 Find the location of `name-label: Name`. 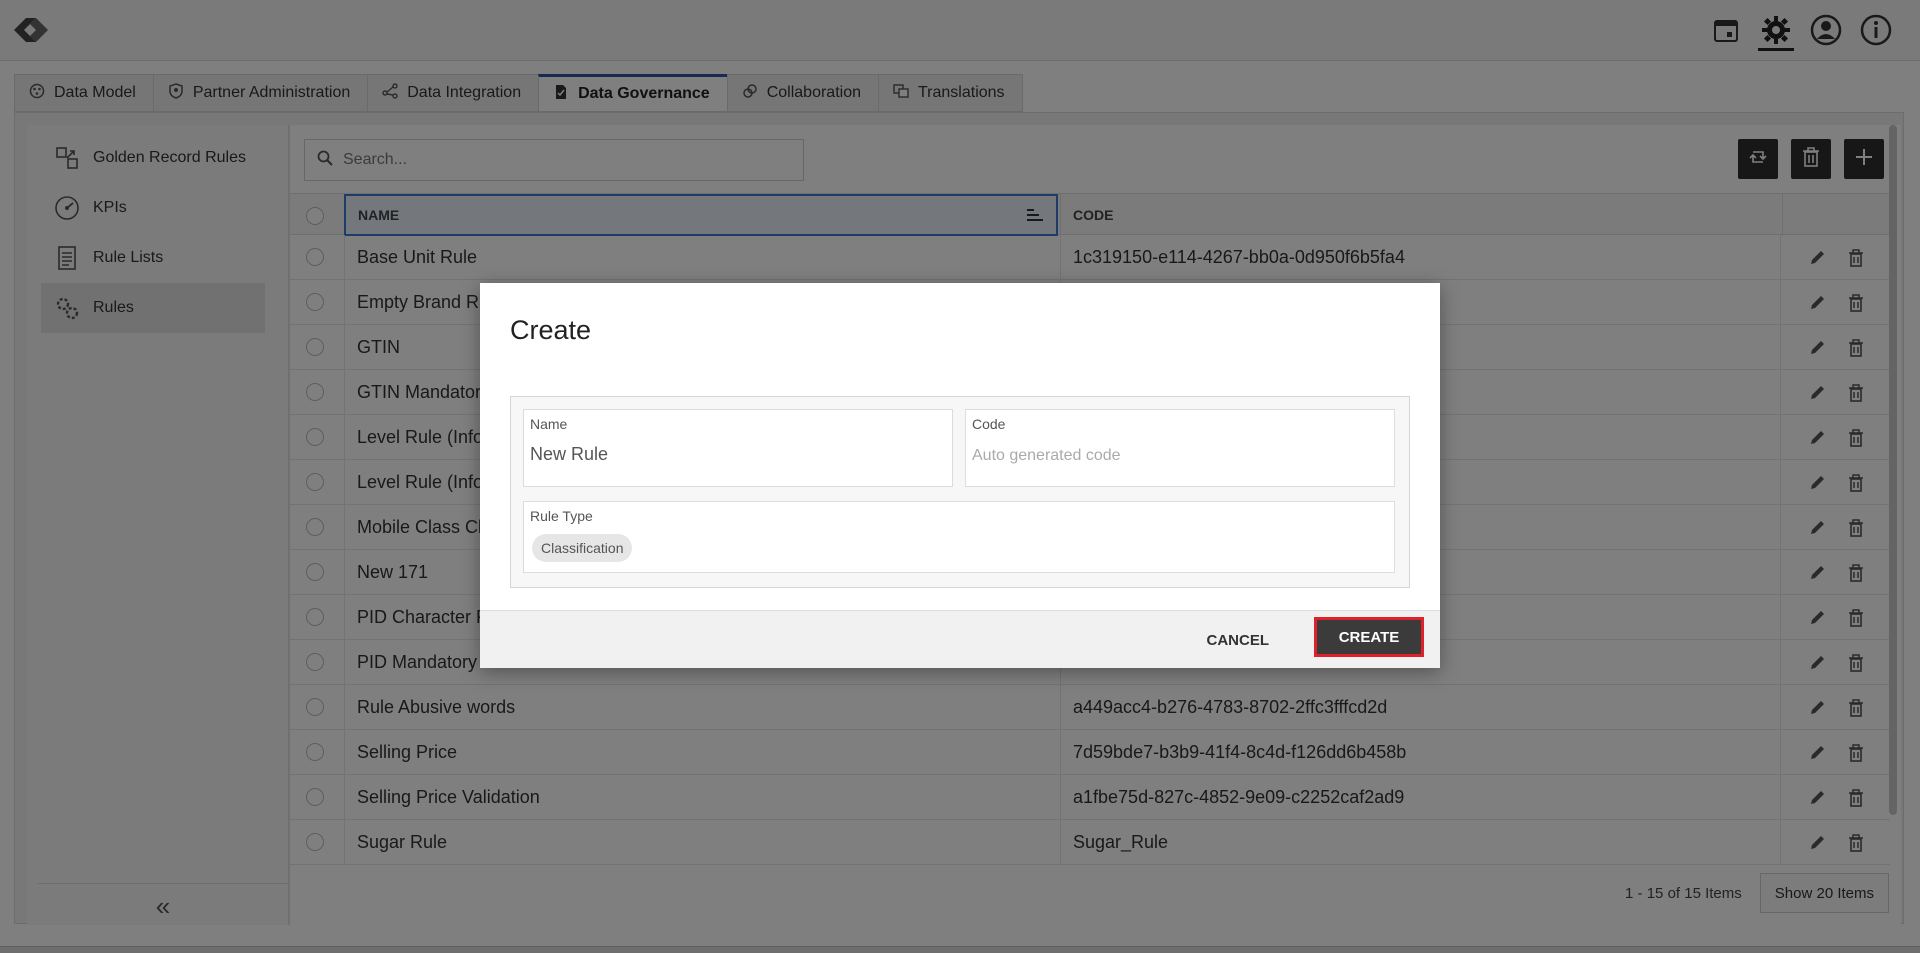

name-label: Name is located at coordinates (549, 424).